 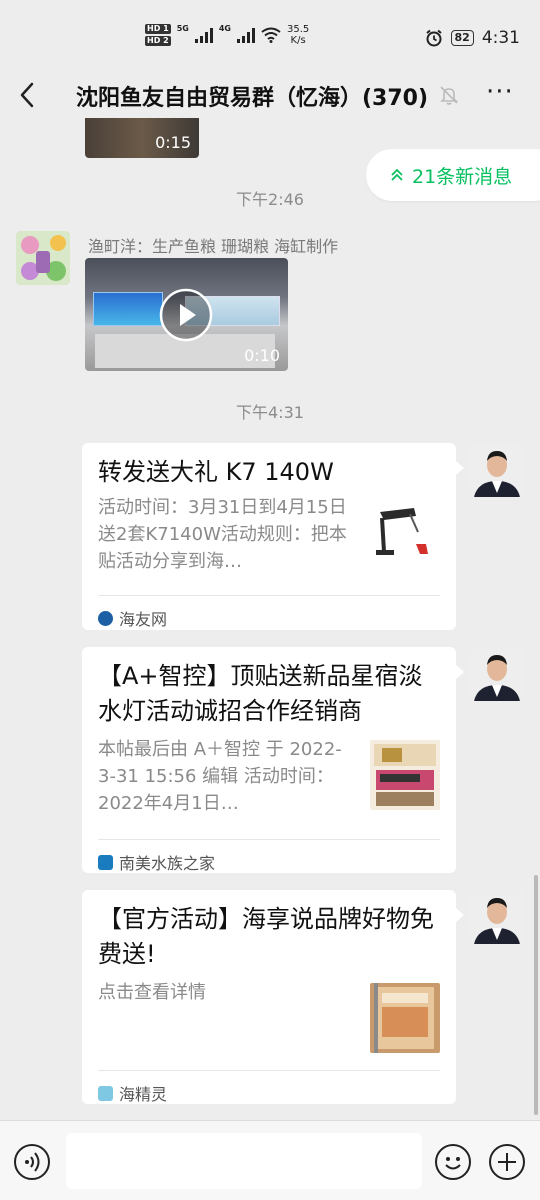 I want to click on play-icon, so click(x=186, y=315).